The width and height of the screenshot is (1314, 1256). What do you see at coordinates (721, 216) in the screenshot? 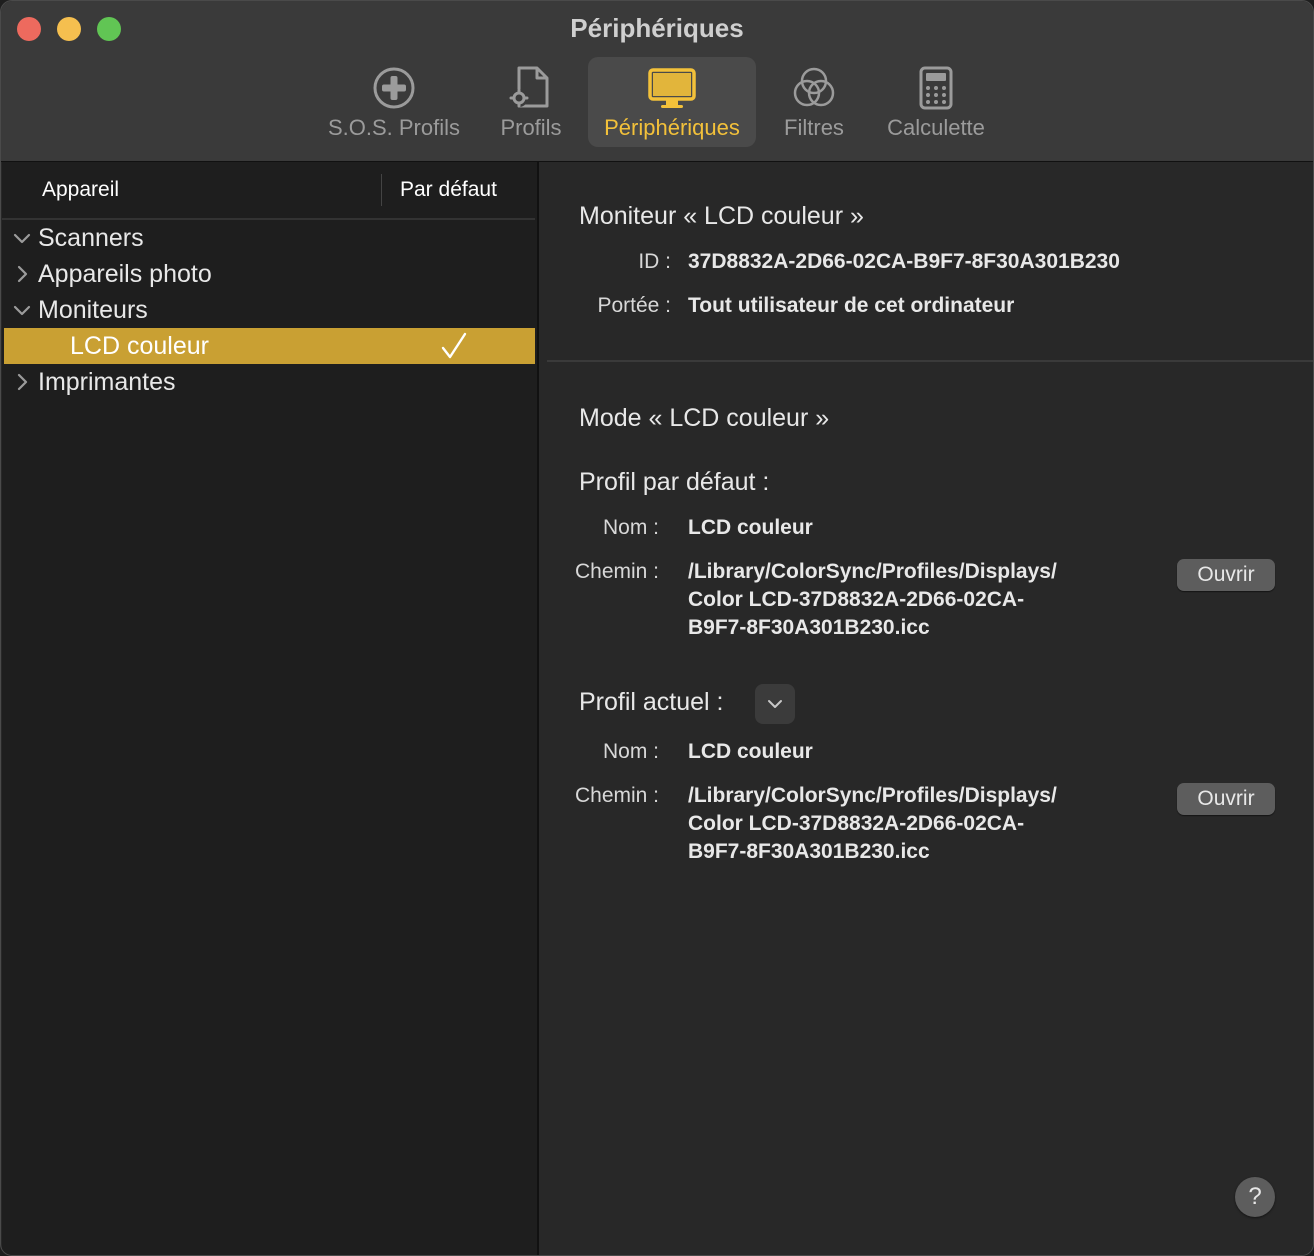
I see `monitor-title: Moniteur « LCD couleur »` at bounding box center [721, 216].